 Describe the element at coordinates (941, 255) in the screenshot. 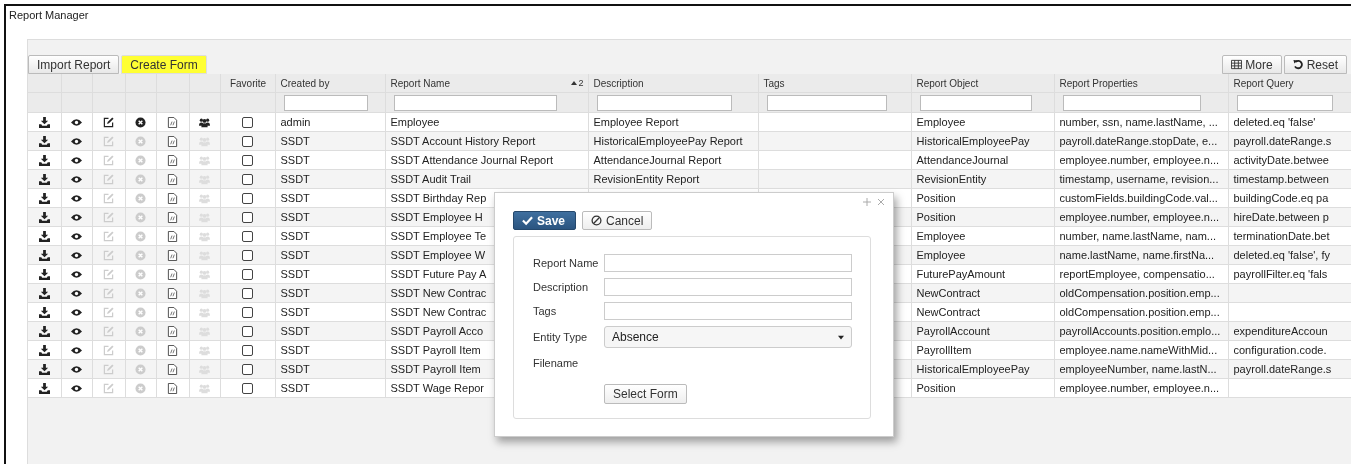

I see `table-cell: Employee` at that location.